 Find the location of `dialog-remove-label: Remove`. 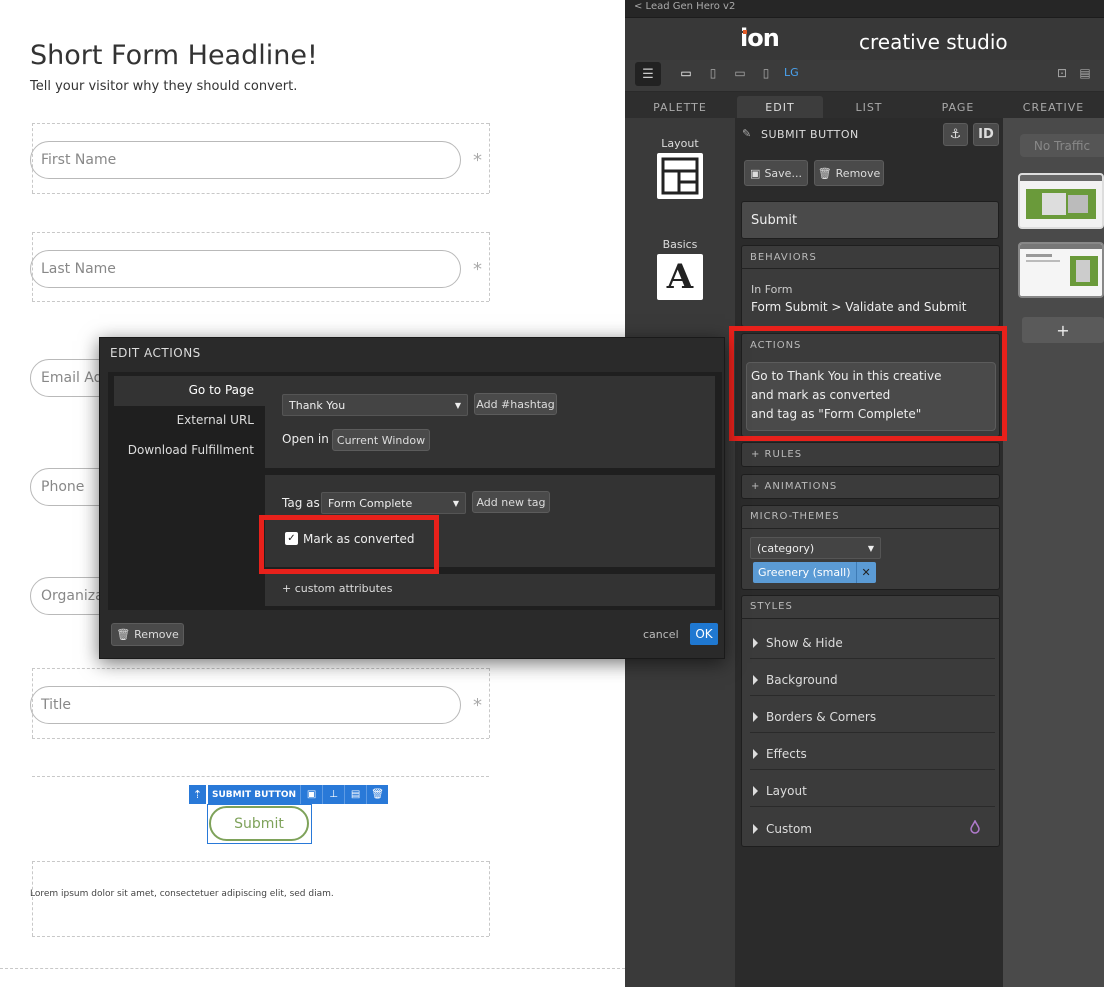

dialog-remove-label: Remove is located at coordinates (156, 634).